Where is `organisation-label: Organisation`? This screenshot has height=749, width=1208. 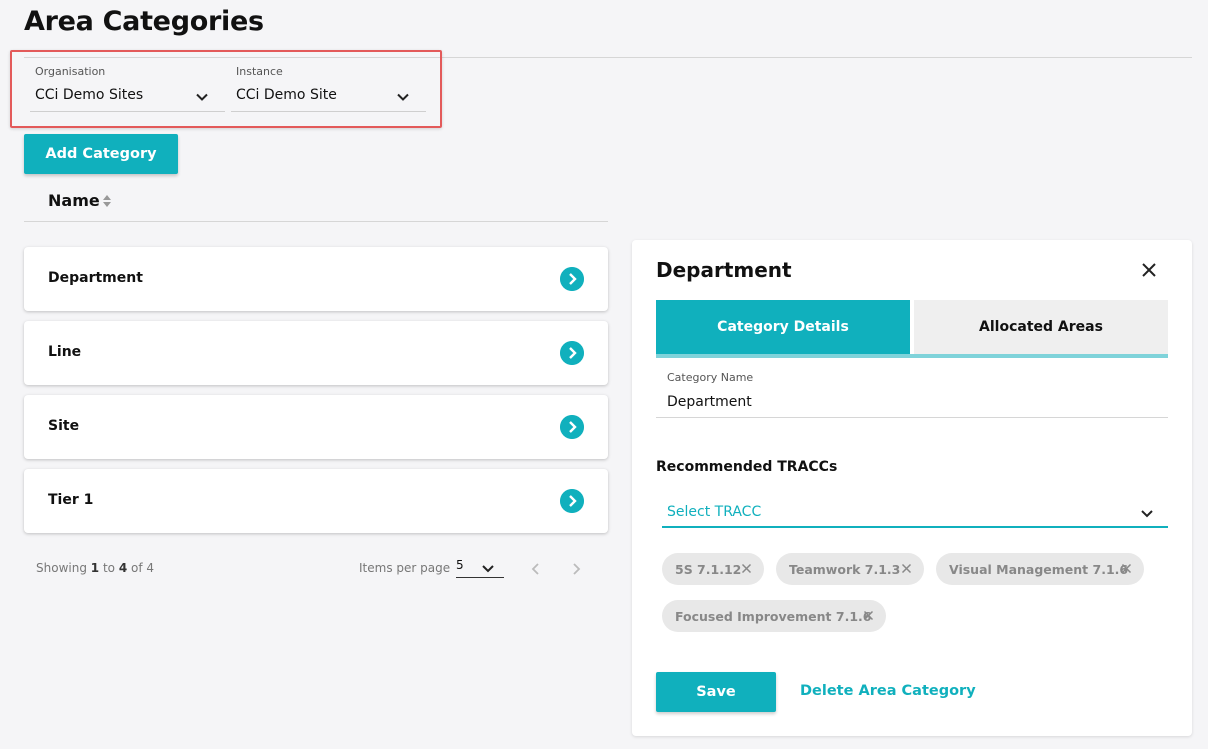 organisation-label: Organisation is located at coordinates (70, 71).